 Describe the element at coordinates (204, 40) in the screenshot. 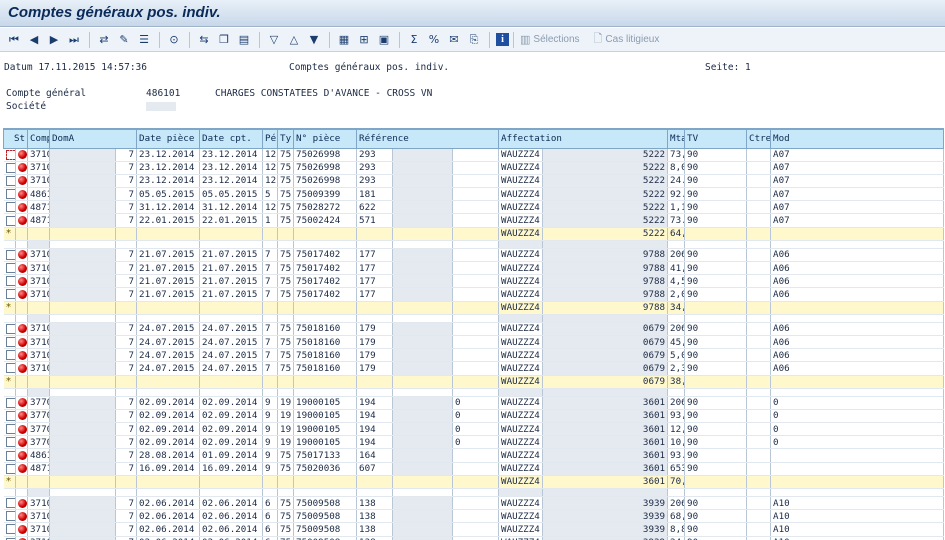

I see `mass-change-icon: ⇆` at that location.